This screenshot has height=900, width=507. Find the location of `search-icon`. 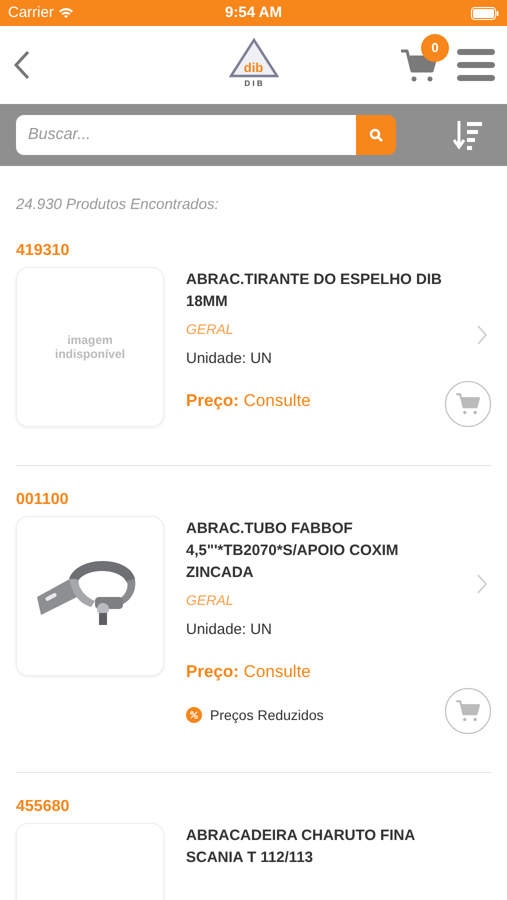

search-icon is located at coordinates (376, 135).